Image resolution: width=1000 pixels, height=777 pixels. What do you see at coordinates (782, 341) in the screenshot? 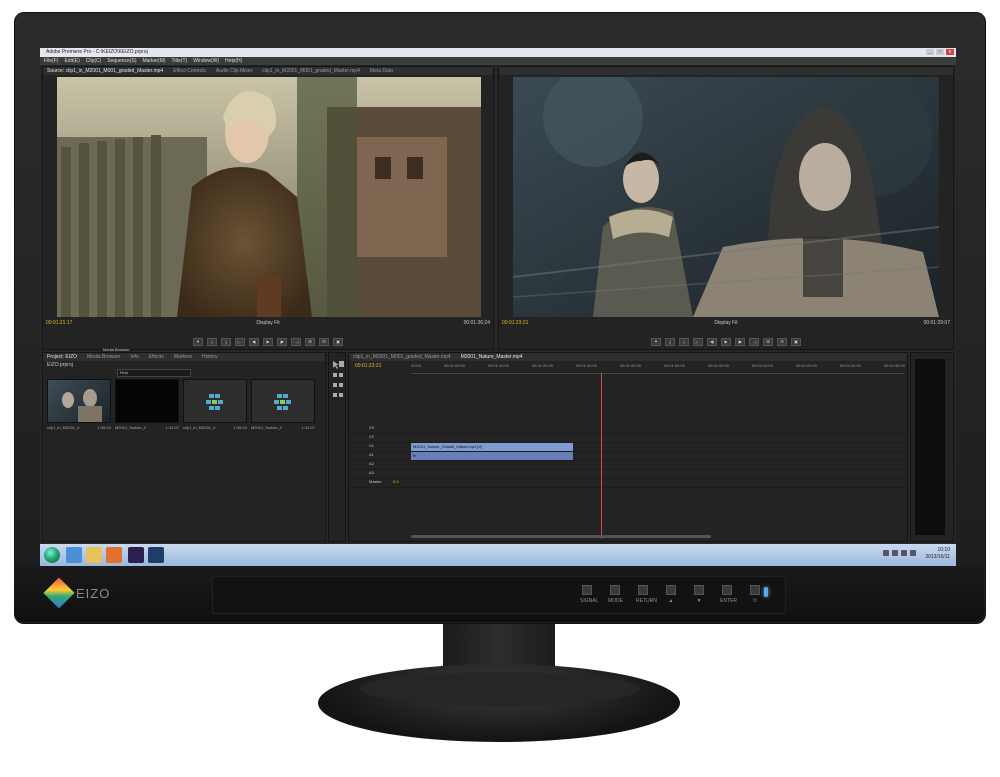
I see `extract-button: ⊟` at bounding box center [782, 341].